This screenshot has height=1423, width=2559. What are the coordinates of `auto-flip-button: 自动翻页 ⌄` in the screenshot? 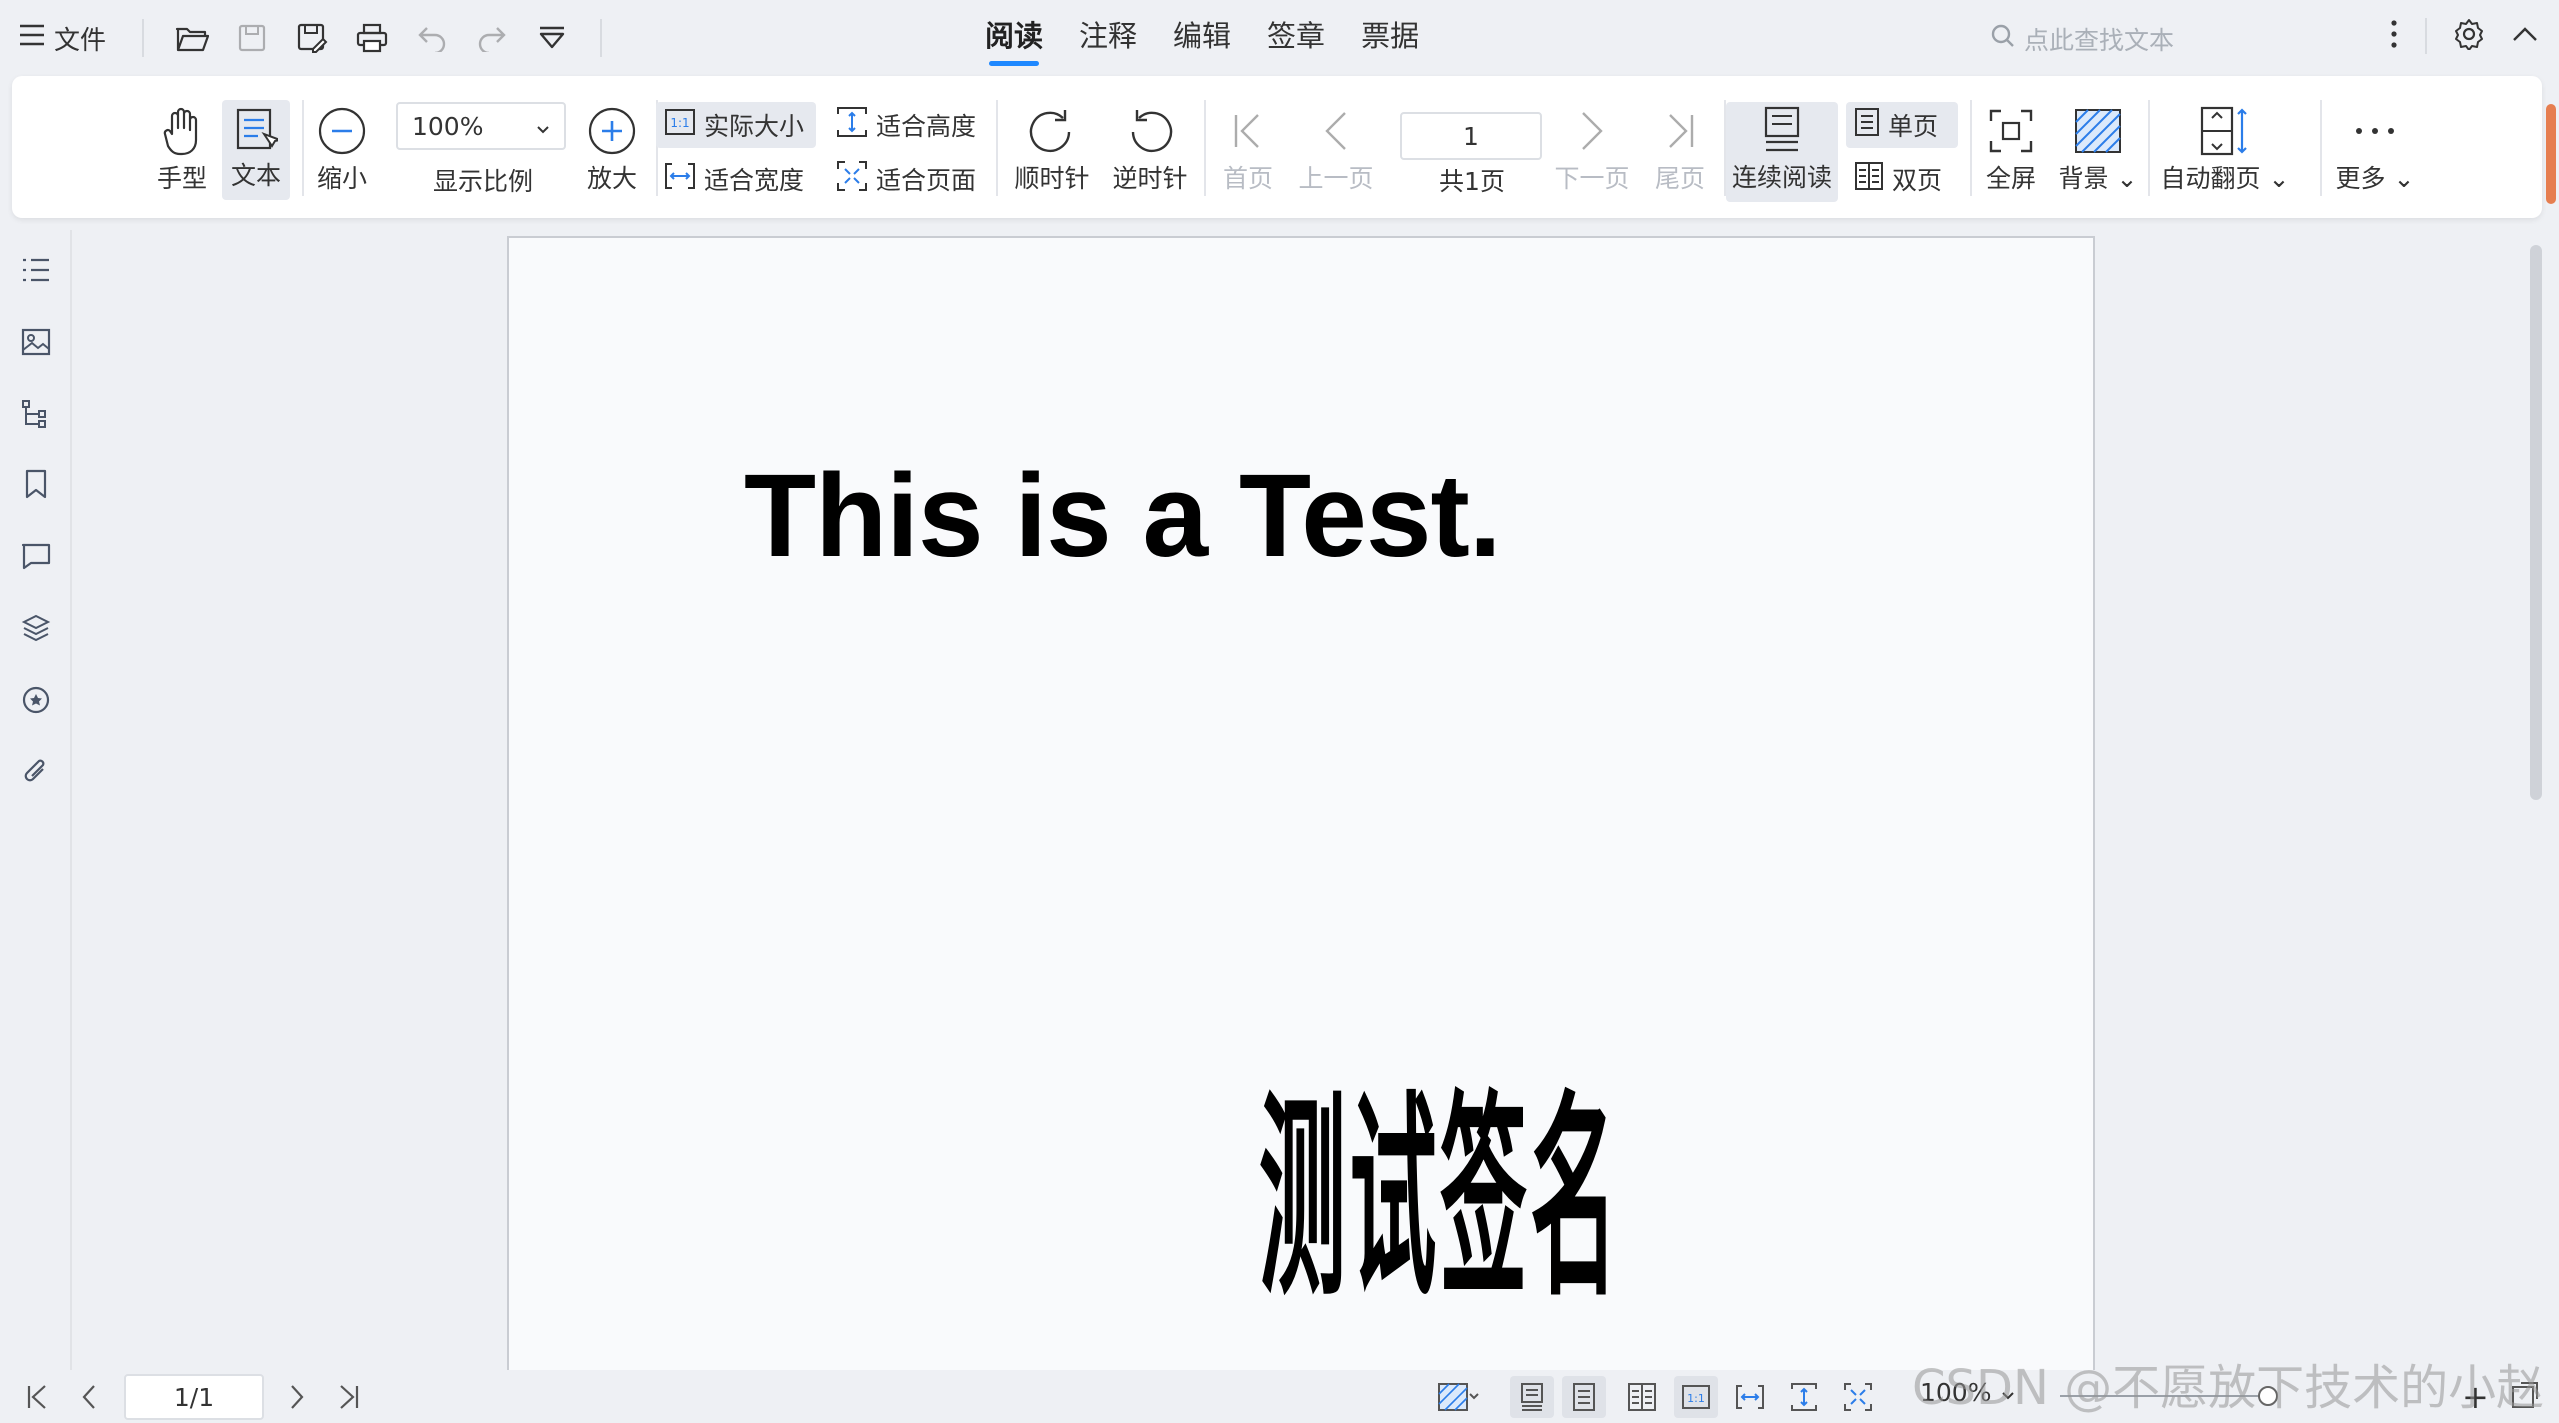 It's located at (2225, 158).